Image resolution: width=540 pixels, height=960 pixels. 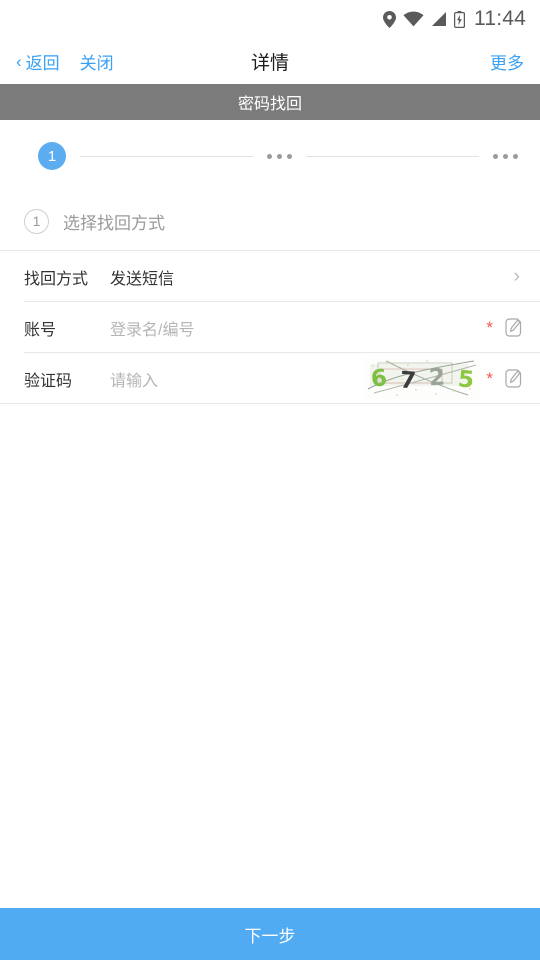 I want to click on next-step-button: 下一步, so click(x=270, y=934).